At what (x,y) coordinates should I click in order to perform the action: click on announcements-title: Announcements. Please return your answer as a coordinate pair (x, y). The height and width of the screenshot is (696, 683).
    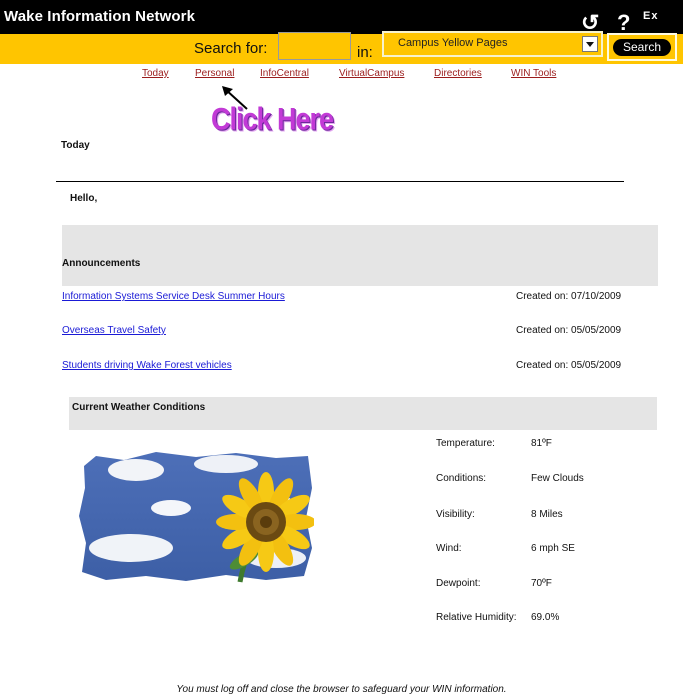
    Looking at the image, I should click on (101, 263).